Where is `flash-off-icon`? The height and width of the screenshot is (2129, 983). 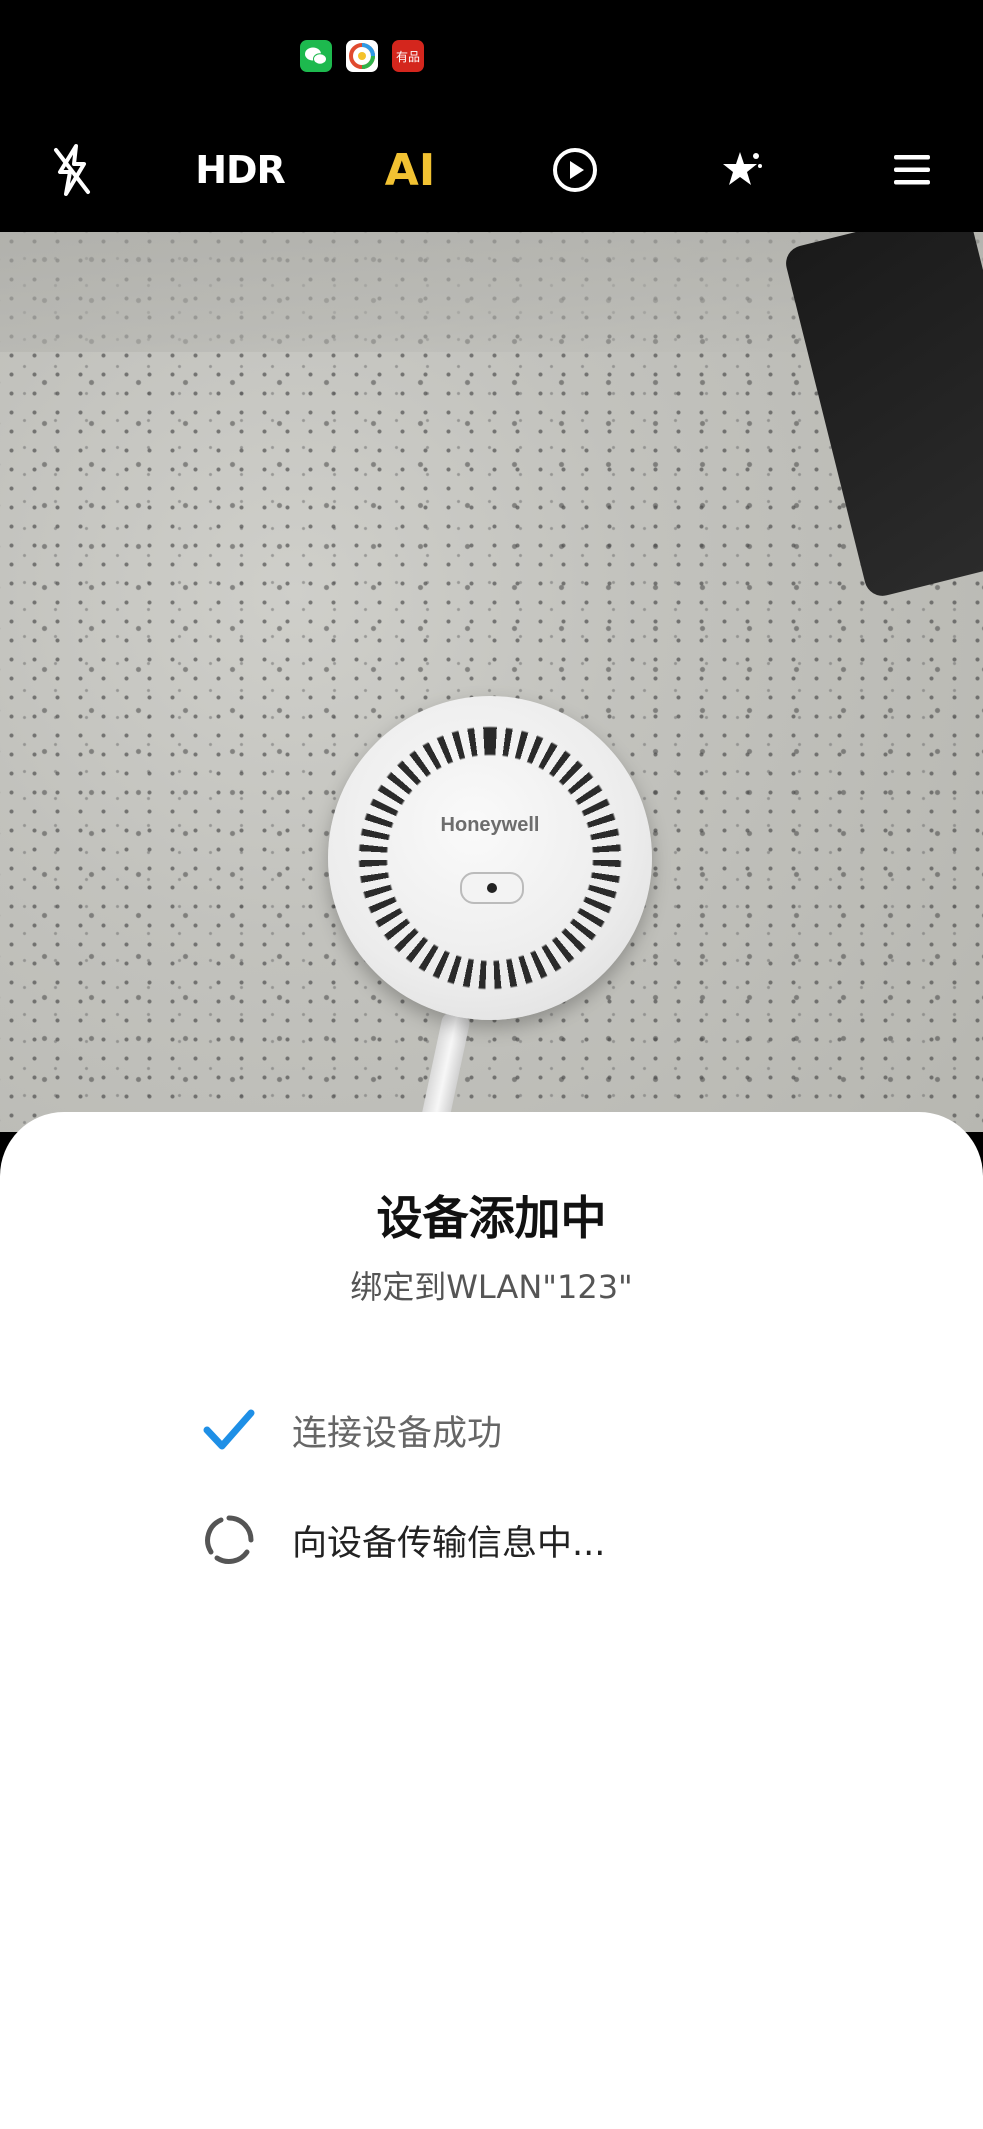
flash-off-icon is located at coordinates (72, 170).